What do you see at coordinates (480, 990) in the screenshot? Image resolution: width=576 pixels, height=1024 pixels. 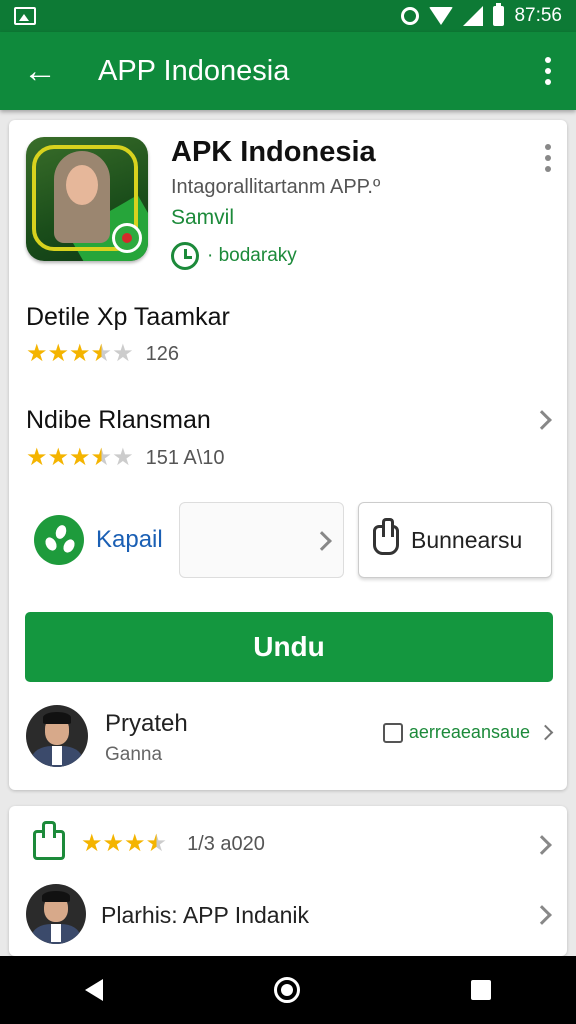 I see `nav-recents-icon` at bounding box center [480, 990].